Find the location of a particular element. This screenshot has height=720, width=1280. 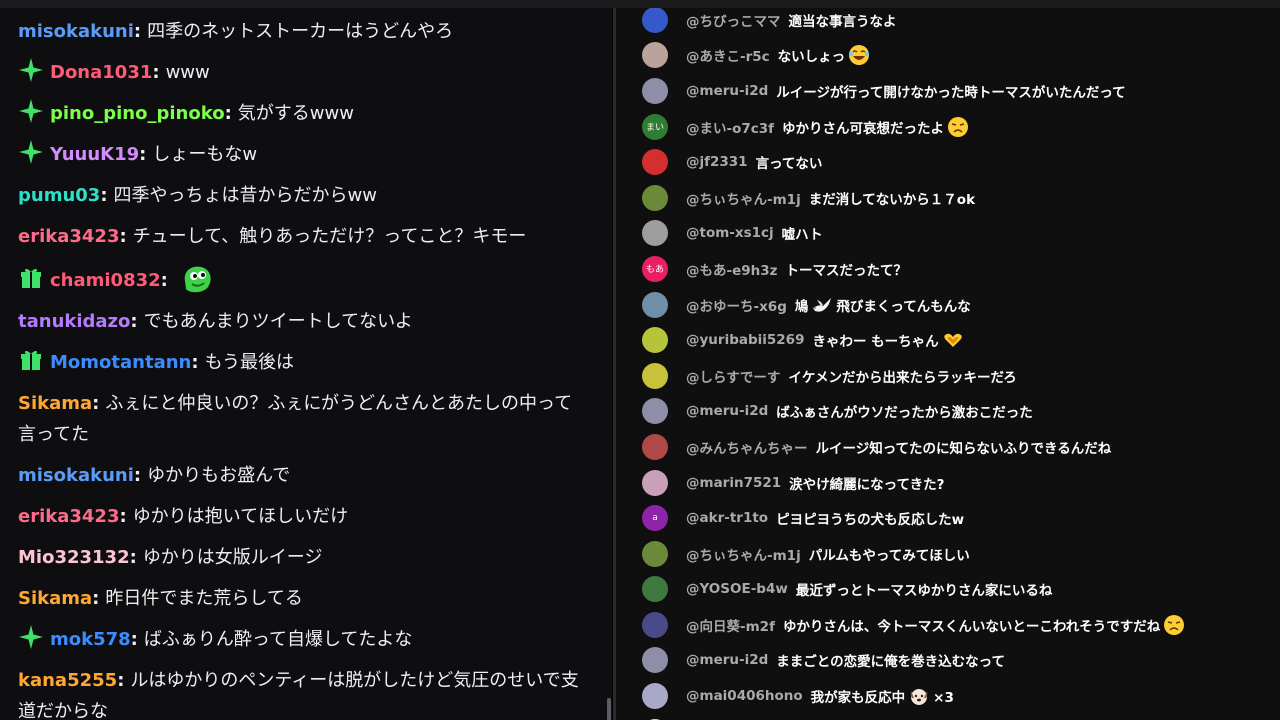

chat-message: @mai0406hono 我が家も反応中 ×3 is located at coordinates (948, 696).